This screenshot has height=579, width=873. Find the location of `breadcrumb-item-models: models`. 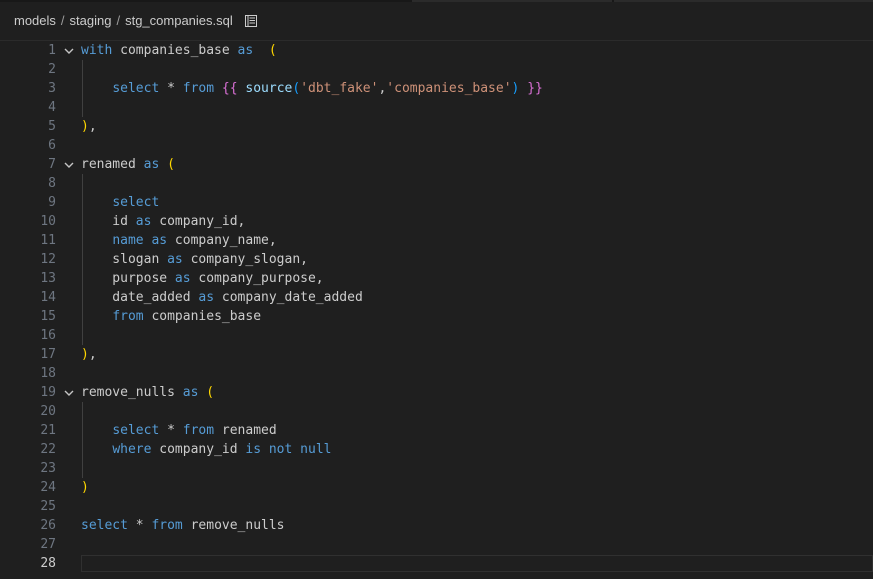

breadcrumb-item-models: models is located at coordinates (35, 20).